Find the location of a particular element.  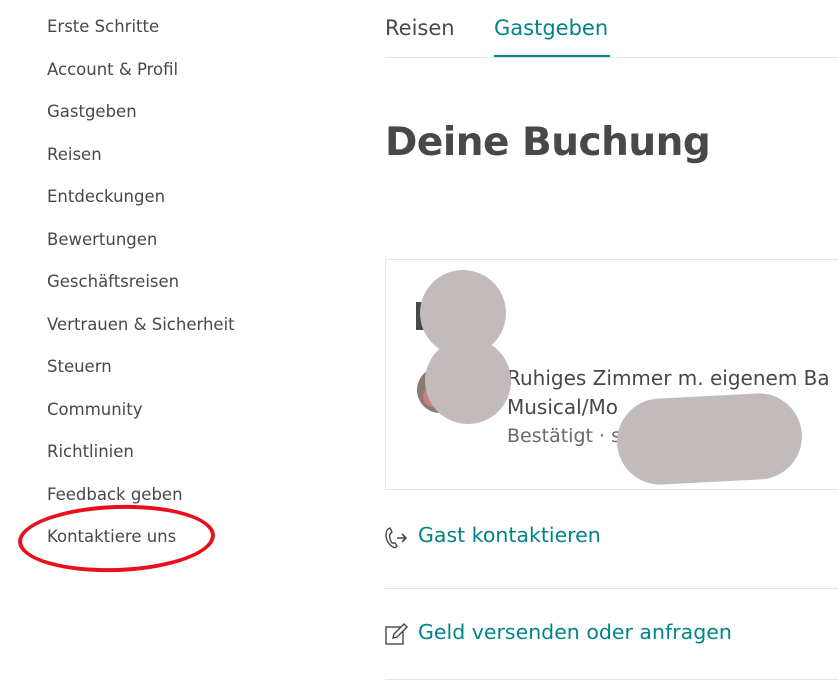

sidebar-item-entdeckungen: Entdeckungen is located at coordinates (106, 197).